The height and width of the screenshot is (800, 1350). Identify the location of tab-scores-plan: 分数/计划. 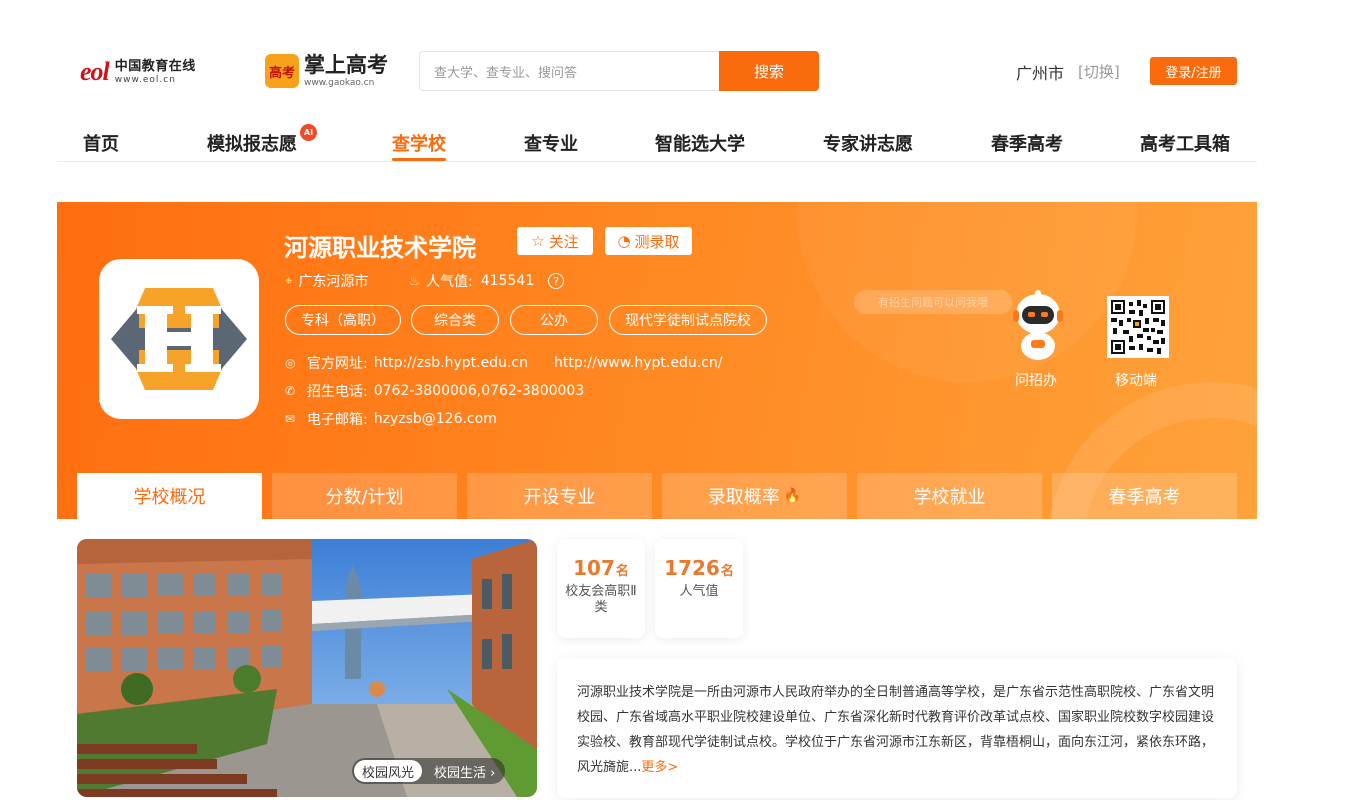
(364, 496).